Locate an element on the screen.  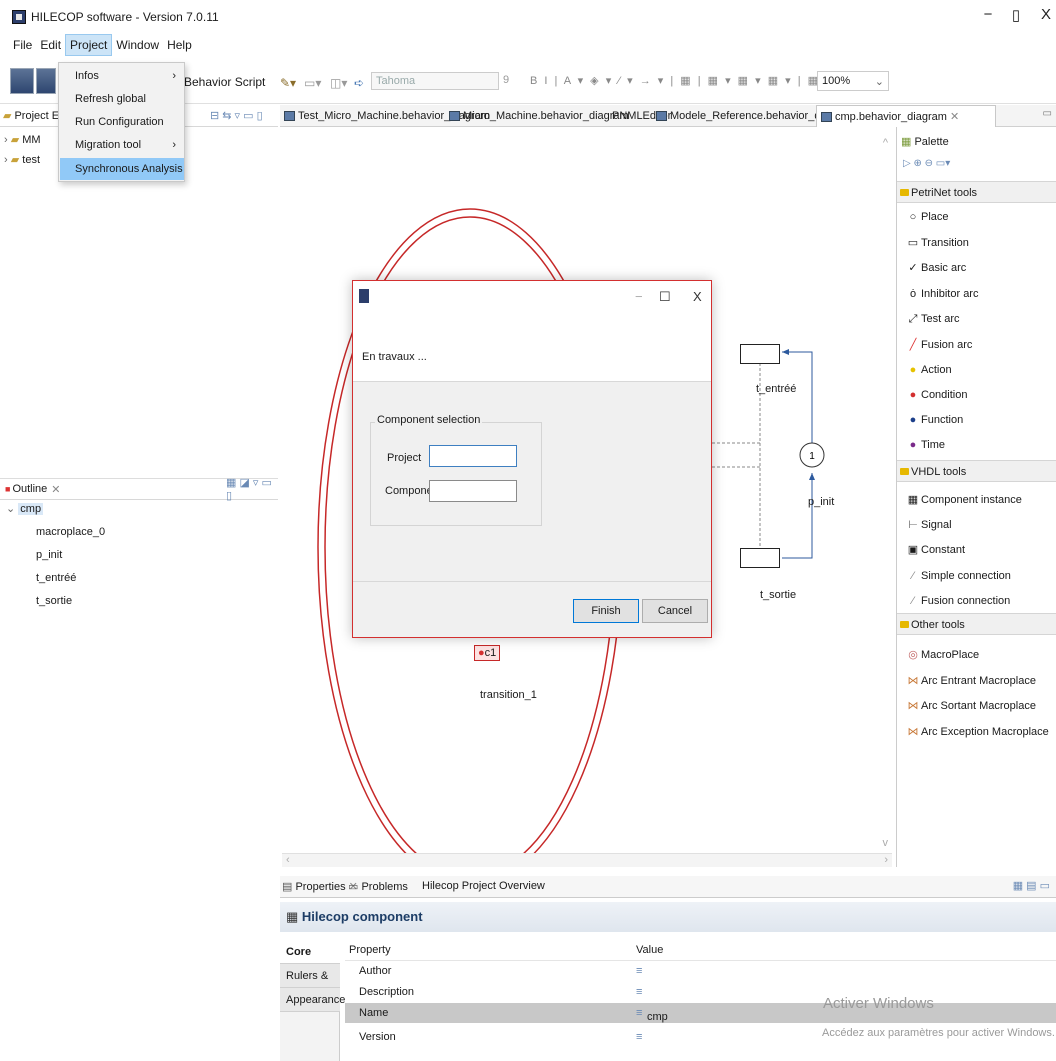
property-row-description: Description ≡ is located at coordinates (700, 992).